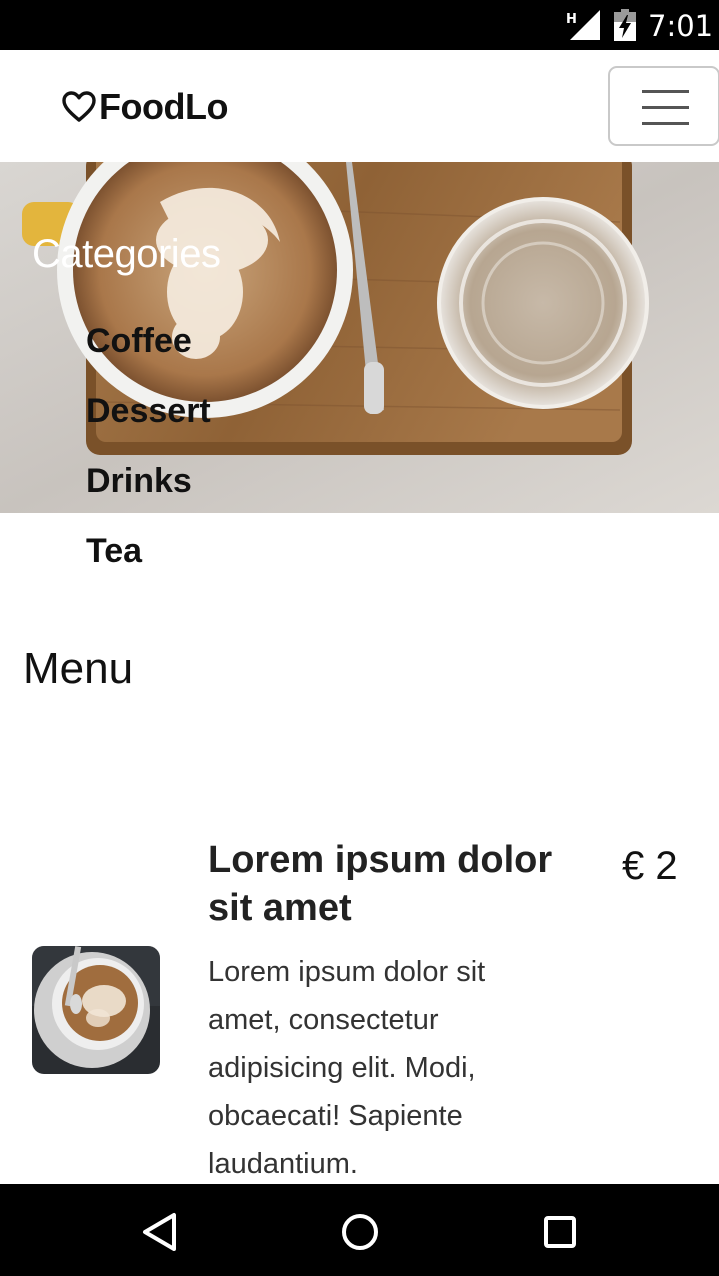 The width and height of the screenshot is (719, 1276). Describe the element at coordinates (78, 668) in the screenshot. I see `menu-heading: Menu` at that location.